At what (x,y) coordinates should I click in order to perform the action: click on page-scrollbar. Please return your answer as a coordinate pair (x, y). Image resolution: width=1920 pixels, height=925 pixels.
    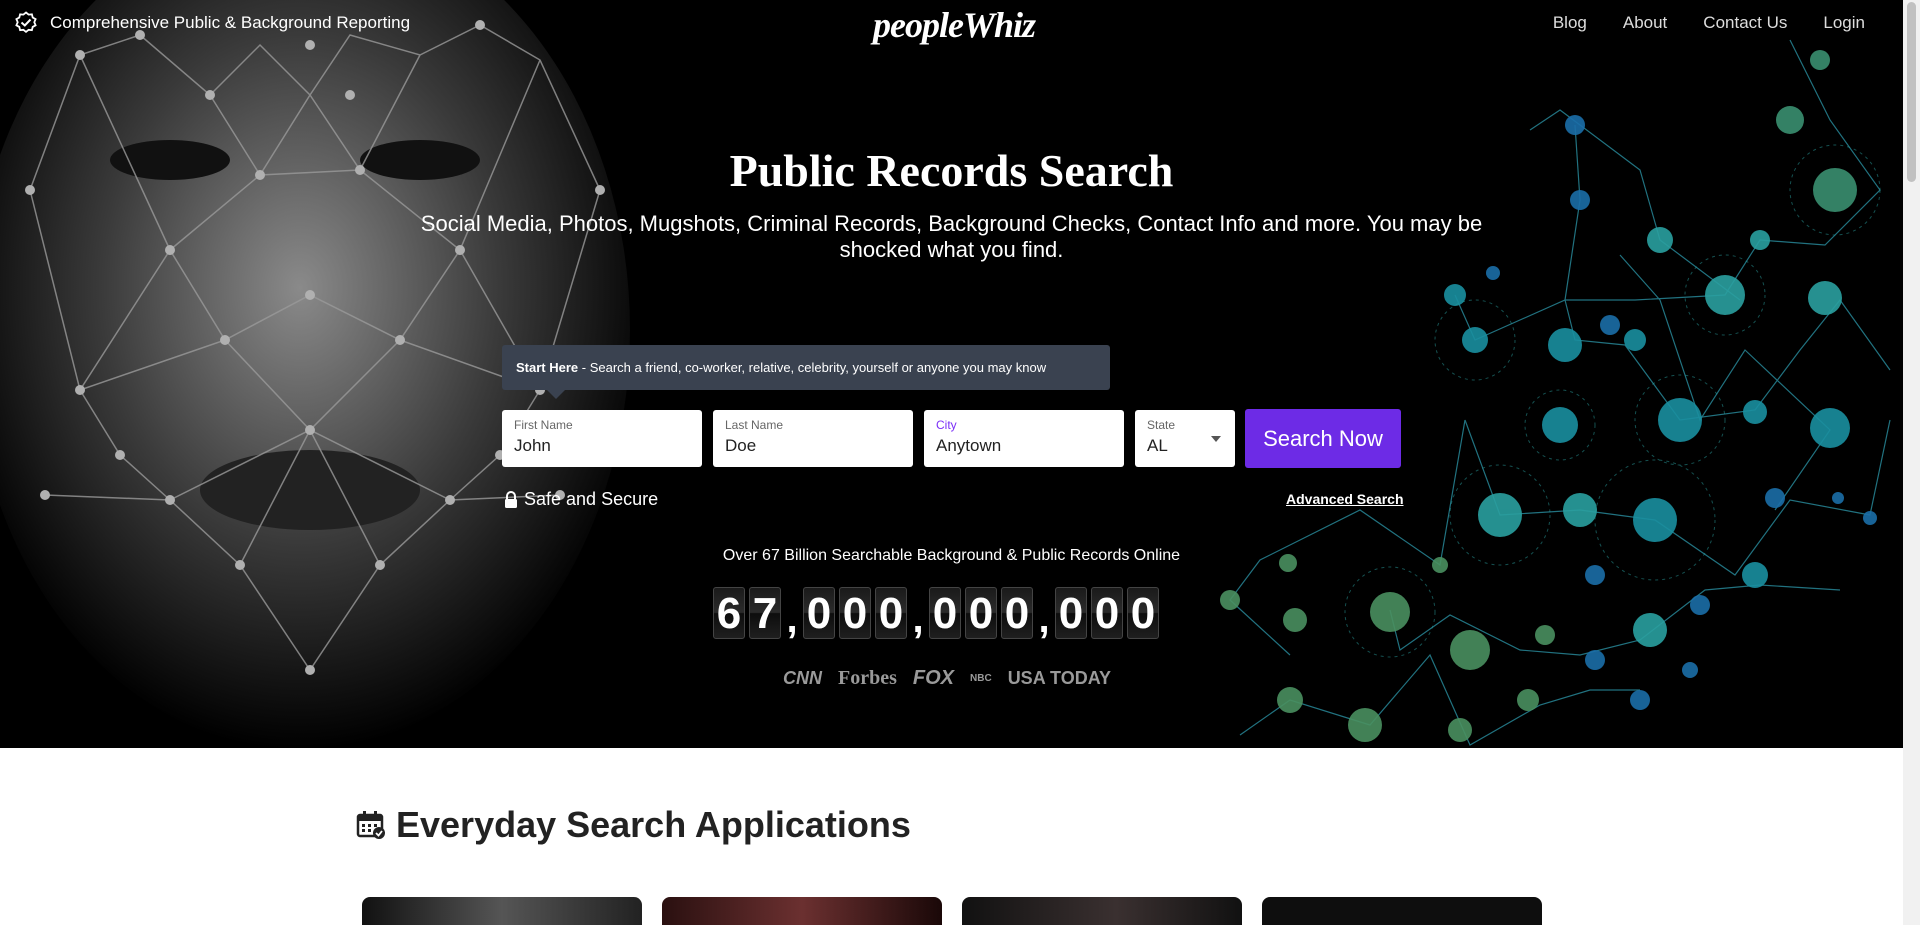
    Looking at the image, I should click on (1911, 462).